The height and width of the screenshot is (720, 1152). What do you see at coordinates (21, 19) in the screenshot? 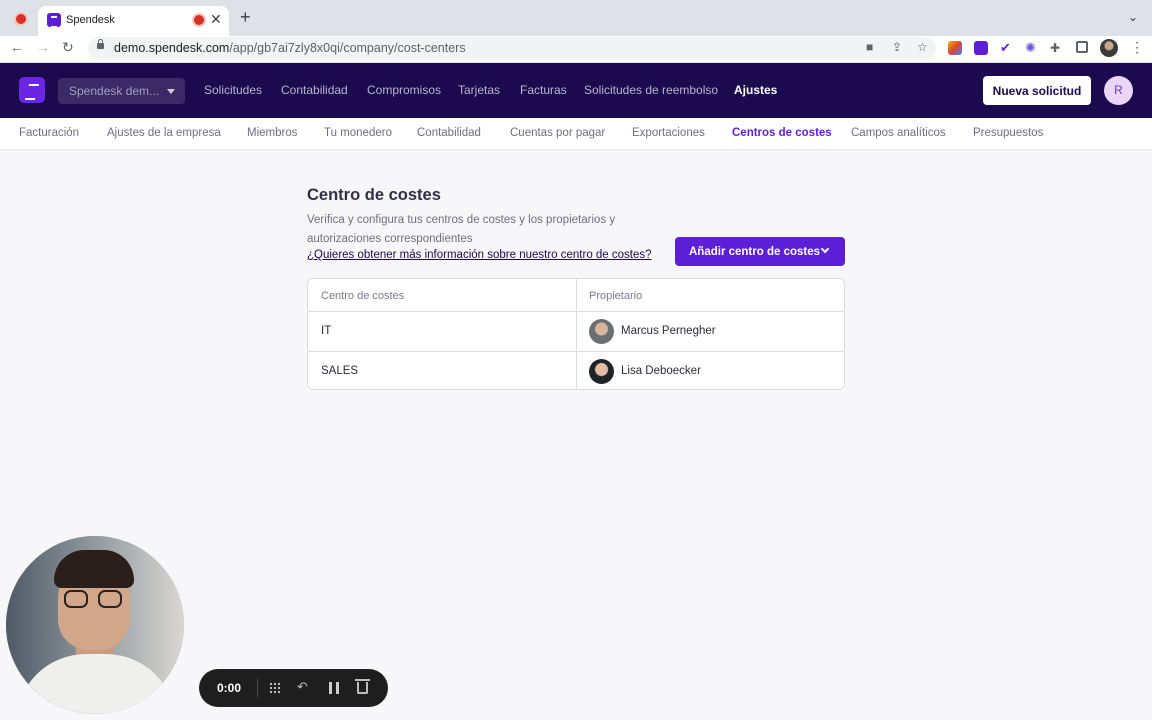
I see `recording-indicator-icon` at bounding box center [21, 19].